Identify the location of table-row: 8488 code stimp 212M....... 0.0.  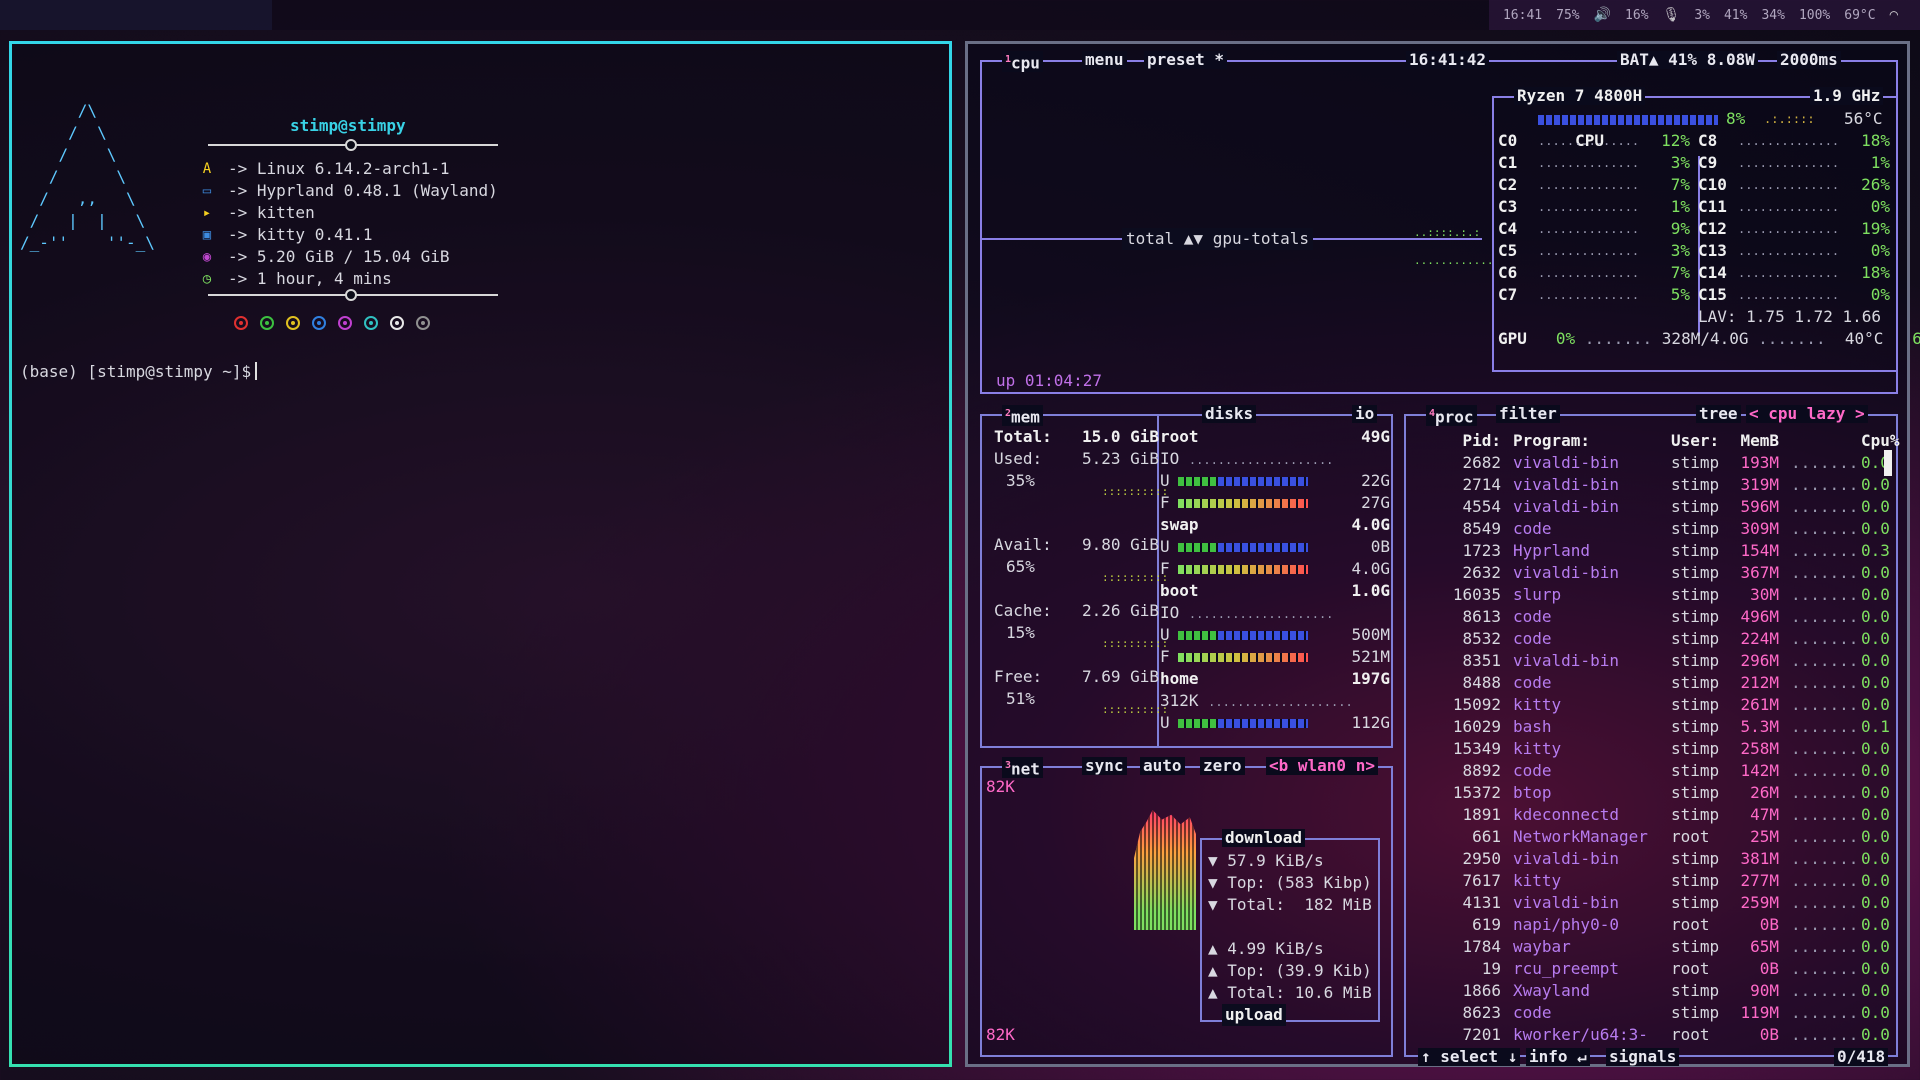
(1664, 683).